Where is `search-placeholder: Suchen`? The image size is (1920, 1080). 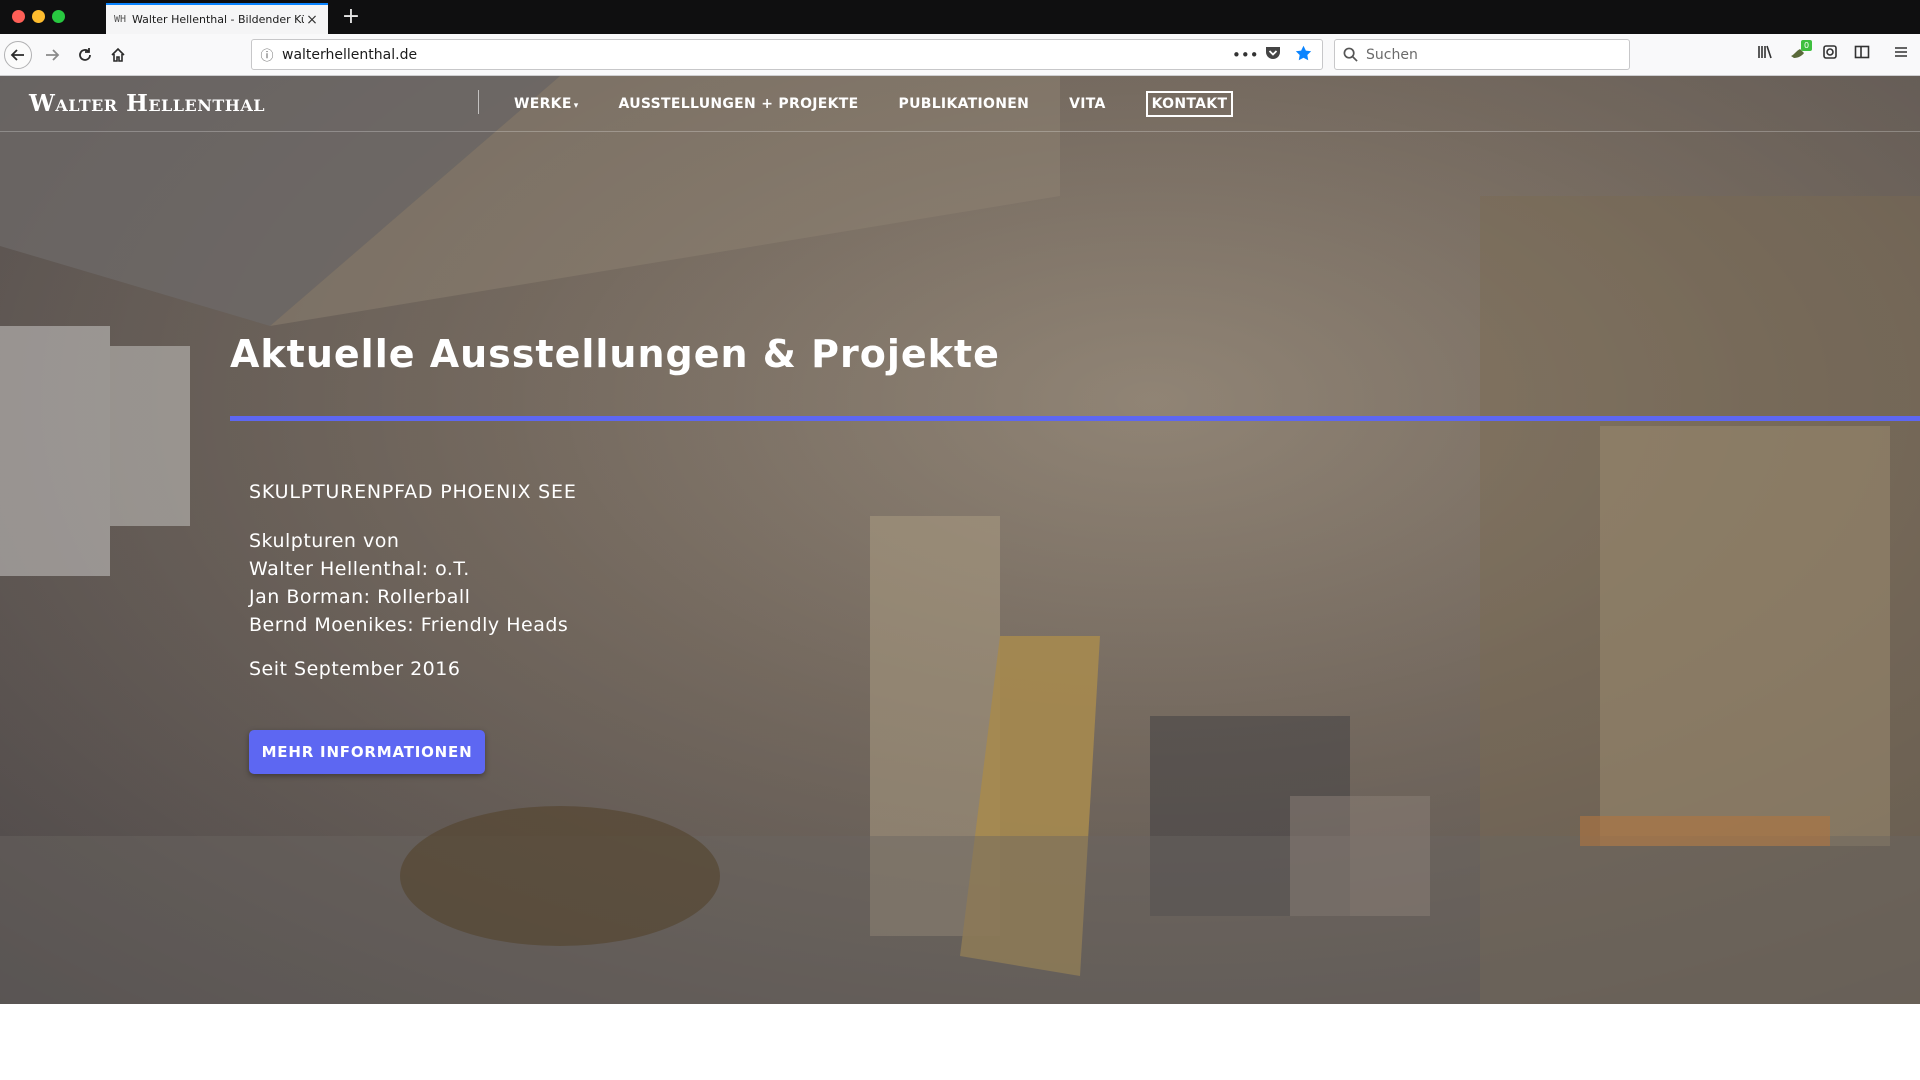
search-placeholder: Suchen is located at coordinates (1392, 54).